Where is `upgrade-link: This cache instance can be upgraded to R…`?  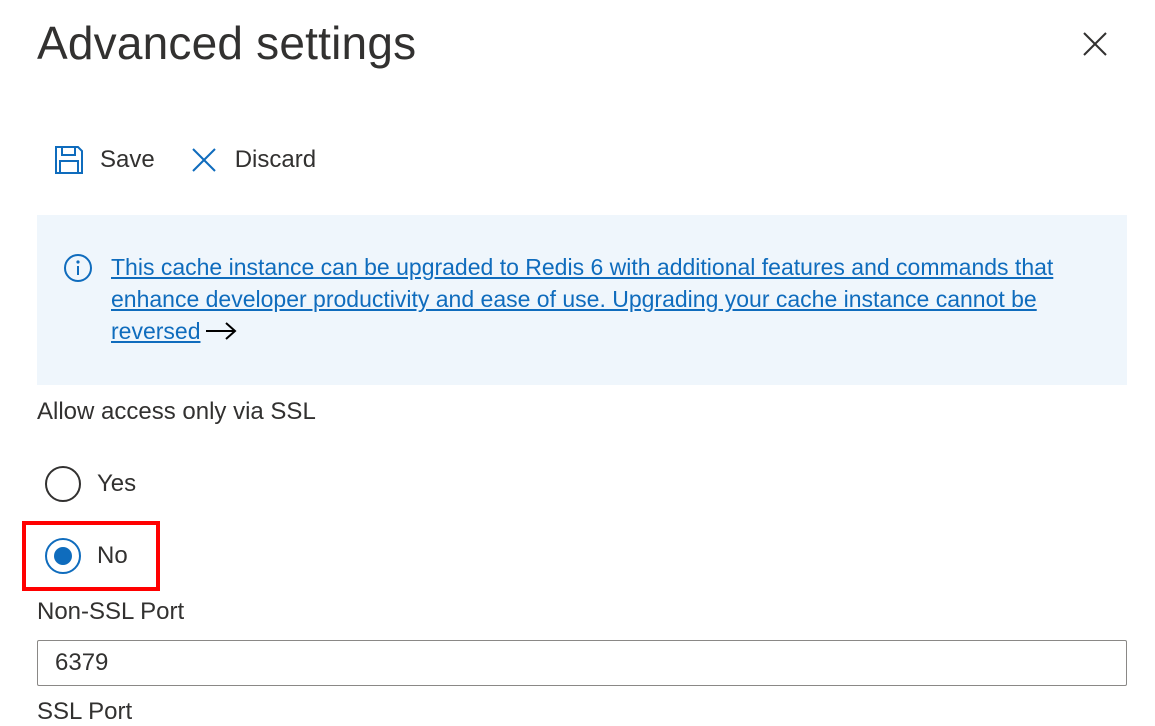
upgrade-link: This cache instance can be upgraded to R… is located at coordinates (606, 300).